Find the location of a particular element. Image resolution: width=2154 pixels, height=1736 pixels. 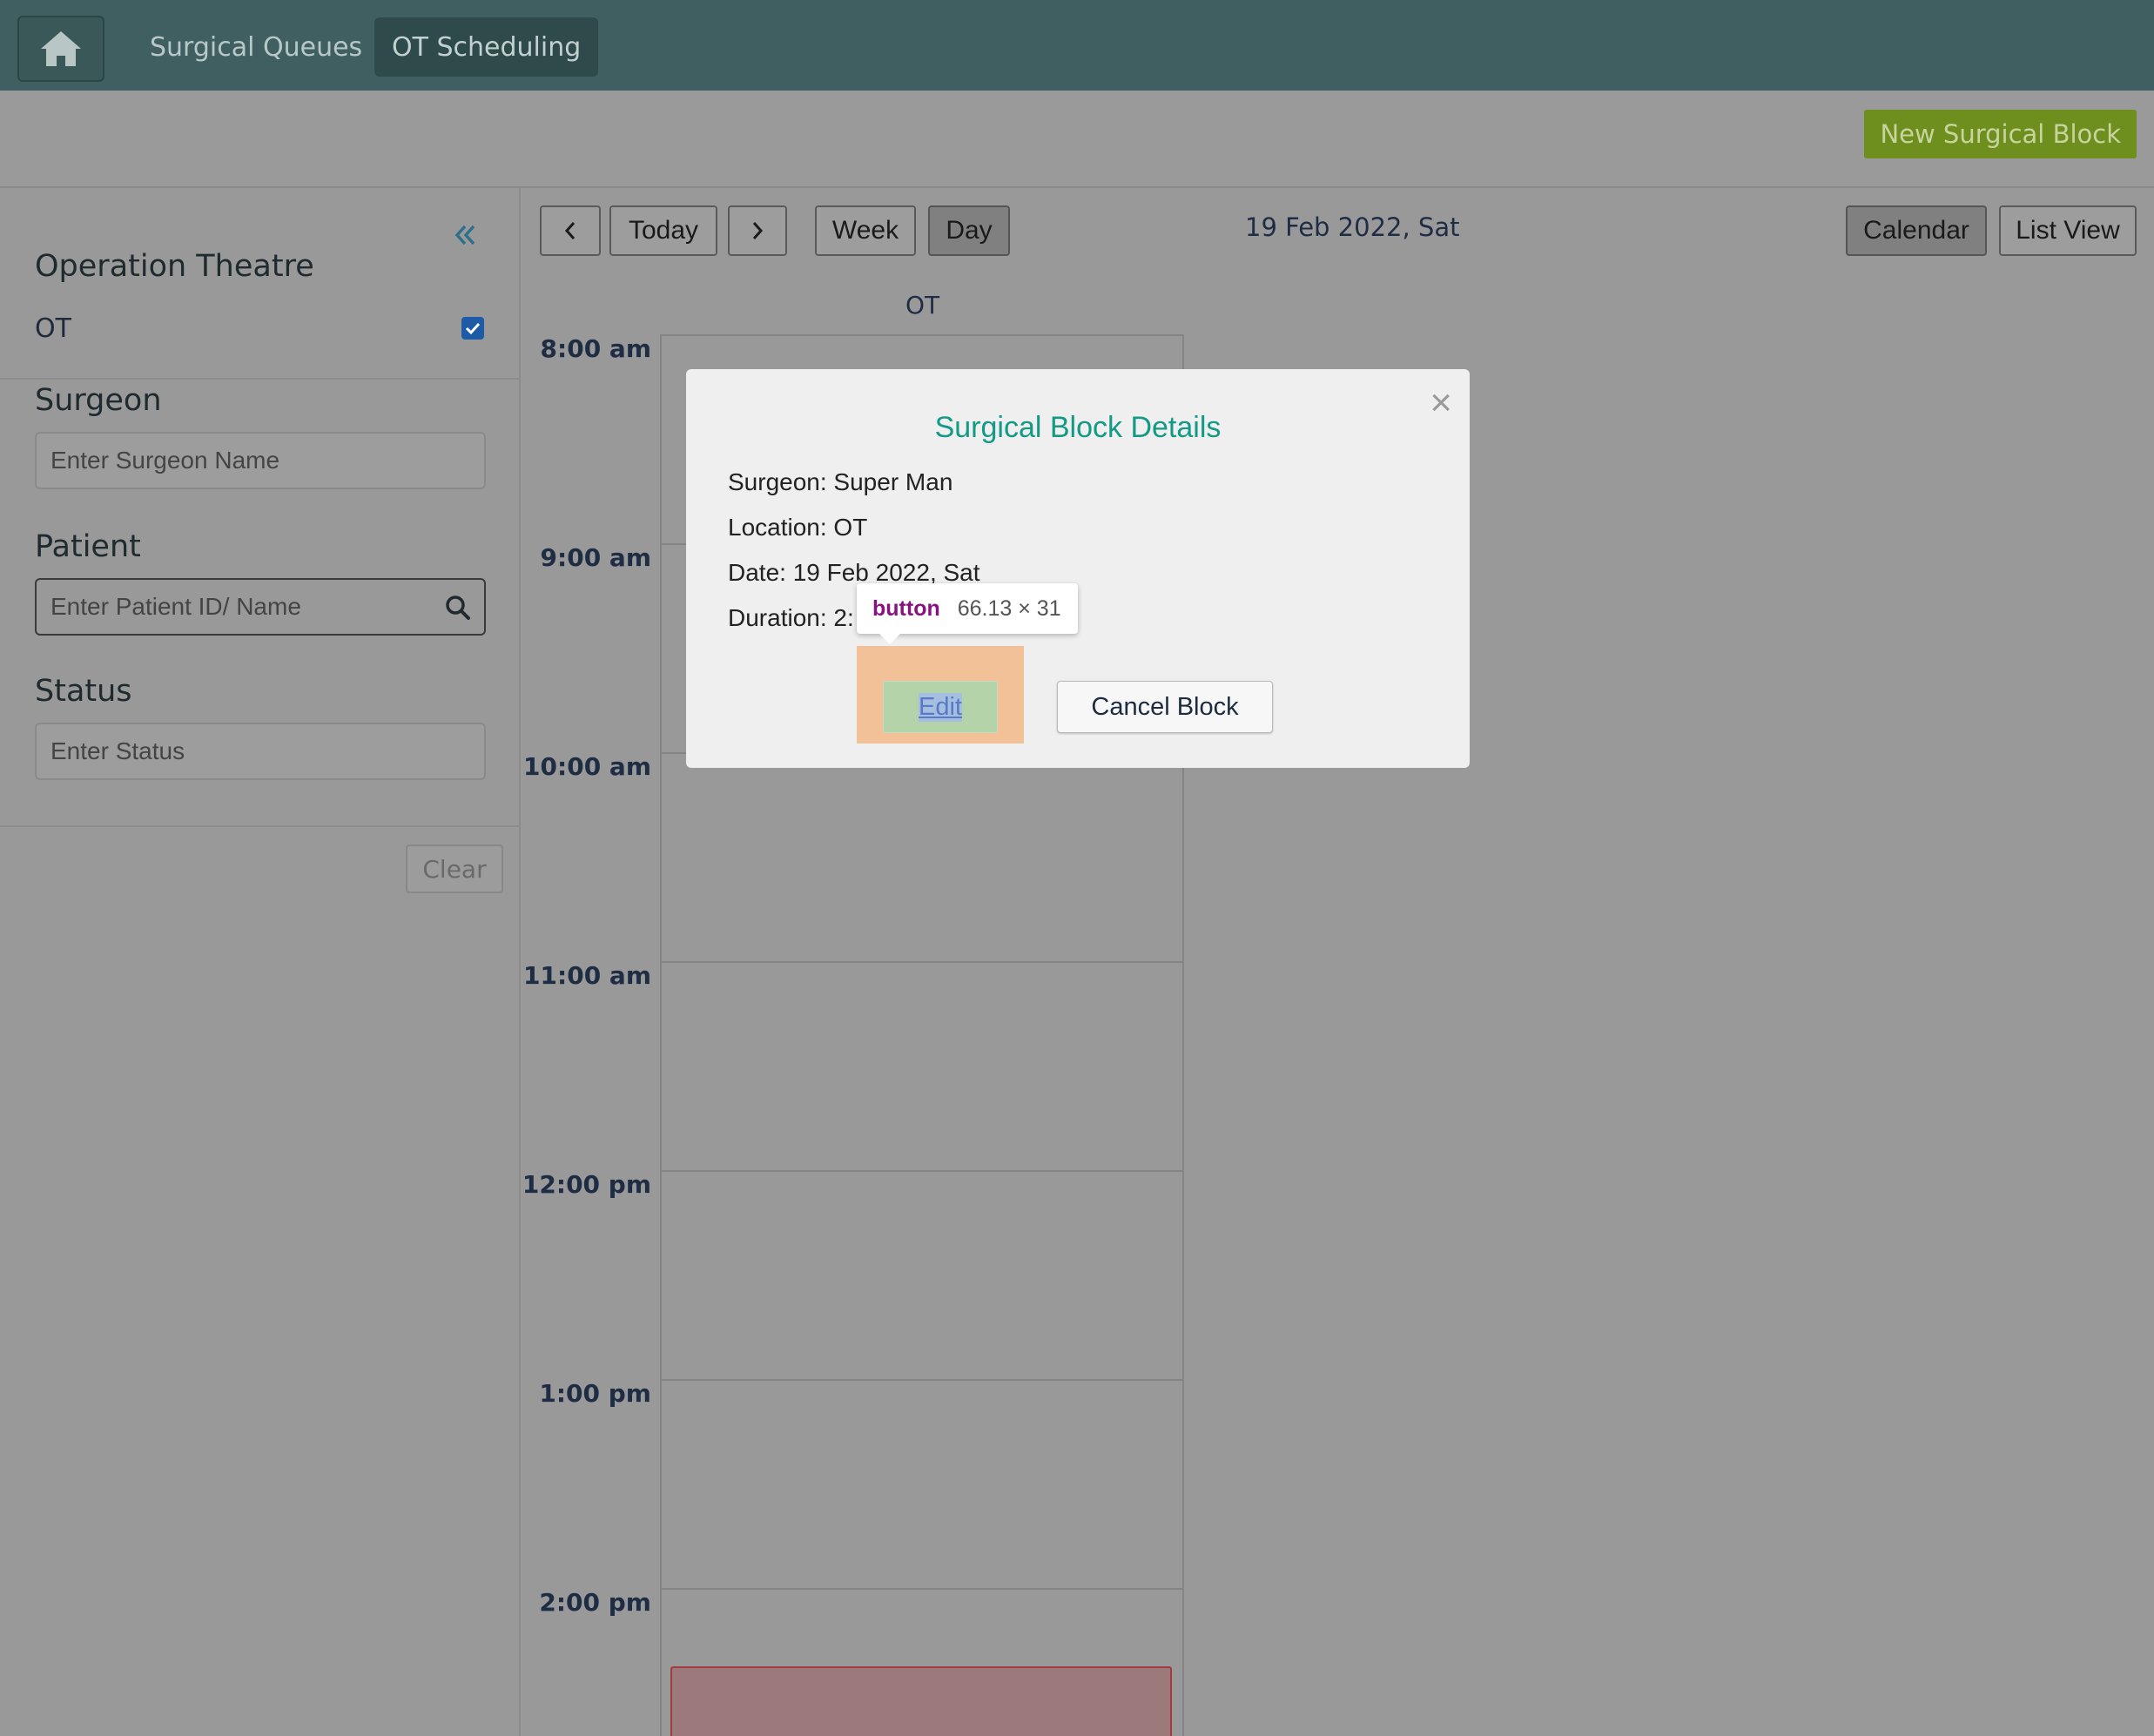

modal-title: Surgical Block Details is located at coordinates (1078, 427).